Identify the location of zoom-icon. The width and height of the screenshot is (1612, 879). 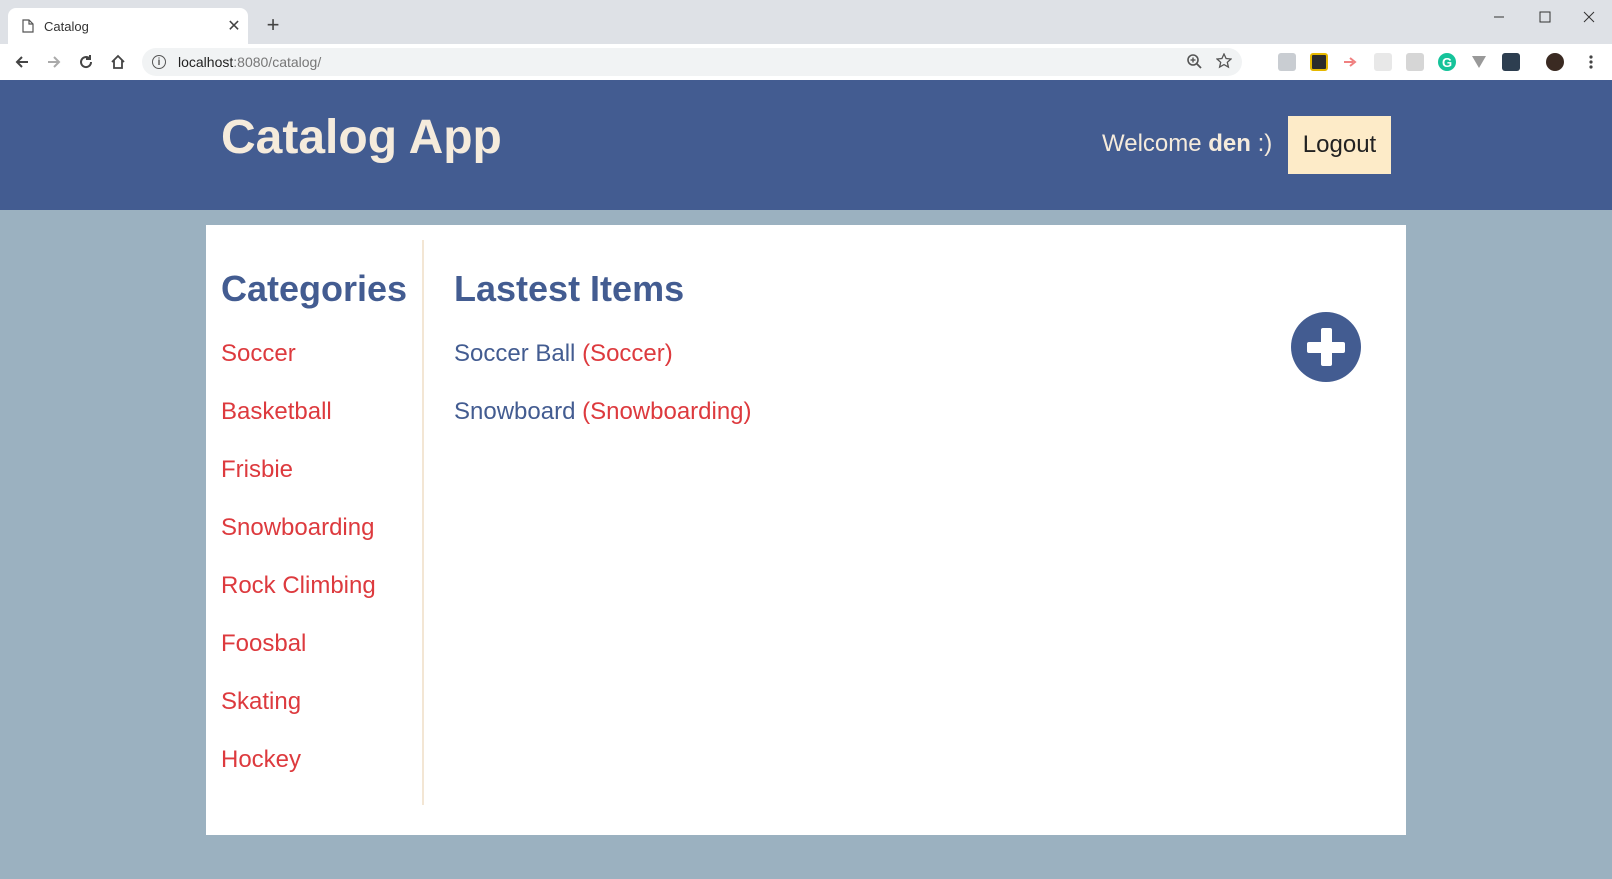
(1194, 61).